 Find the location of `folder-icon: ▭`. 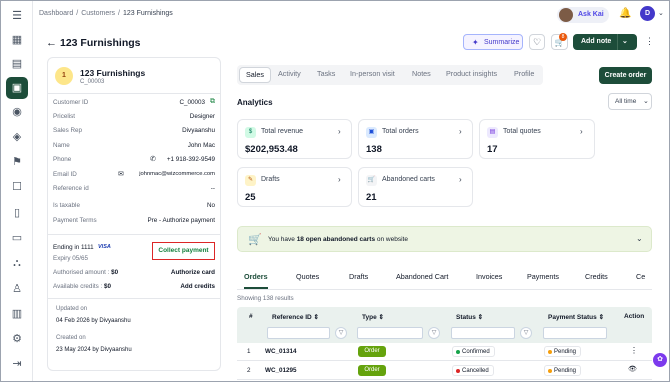

folder-icon: ▭ is located at coordinates (17, 238).